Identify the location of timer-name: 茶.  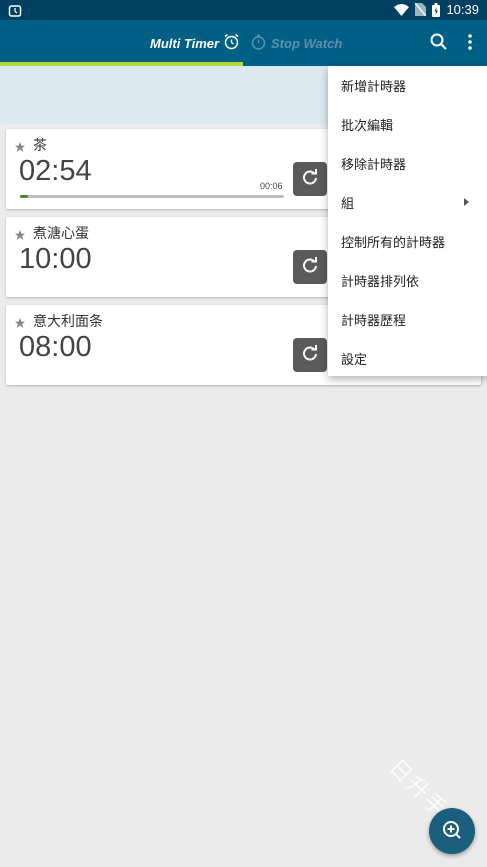
(40, 146).